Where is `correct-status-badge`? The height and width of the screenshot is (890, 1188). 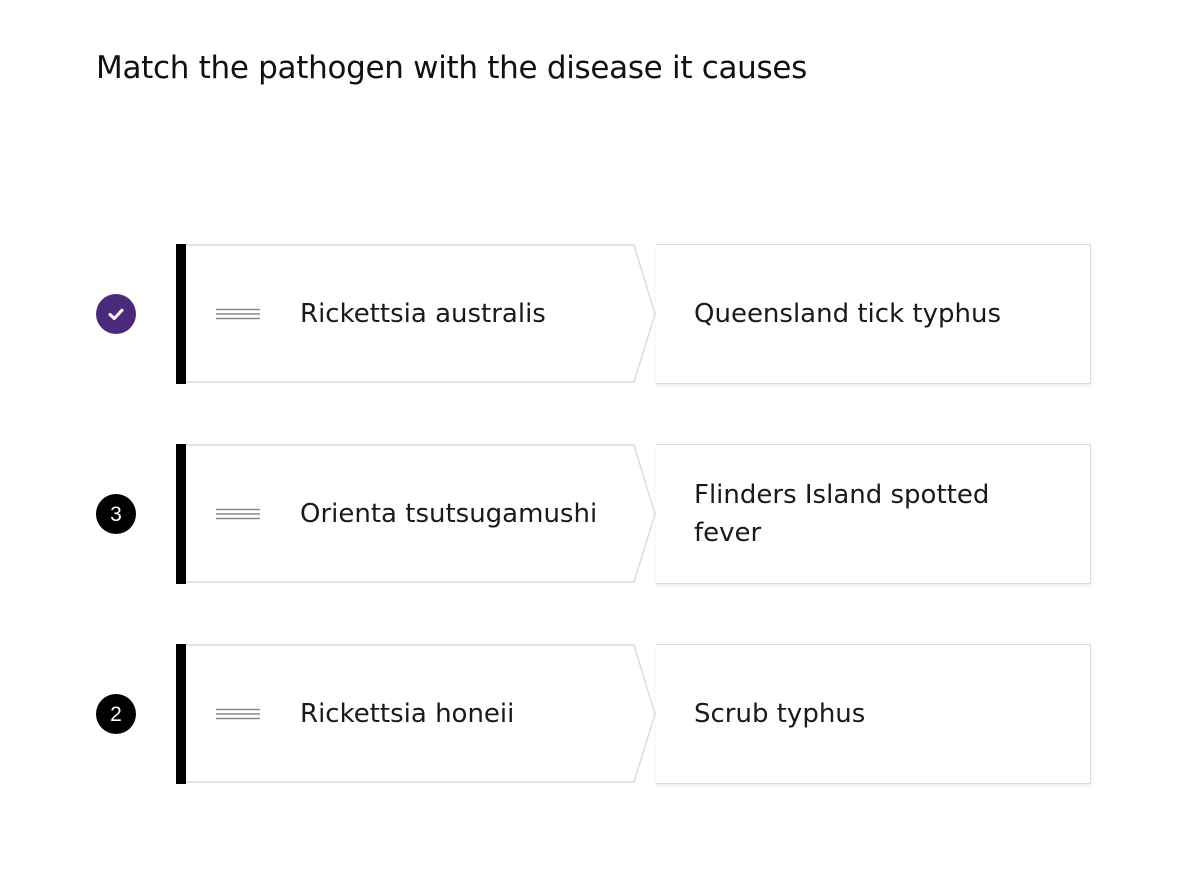 correct-status-badge is located at coordinates (116, 314).